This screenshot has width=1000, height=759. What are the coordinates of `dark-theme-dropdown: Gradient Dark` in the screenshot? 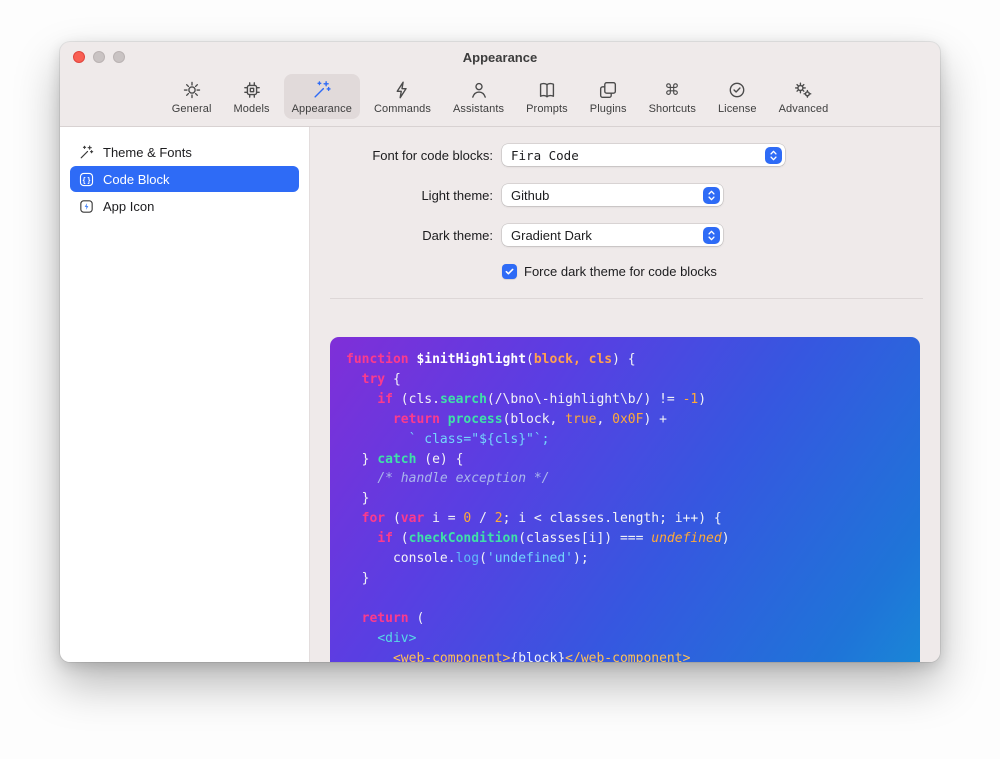 It's located at (612, 235).